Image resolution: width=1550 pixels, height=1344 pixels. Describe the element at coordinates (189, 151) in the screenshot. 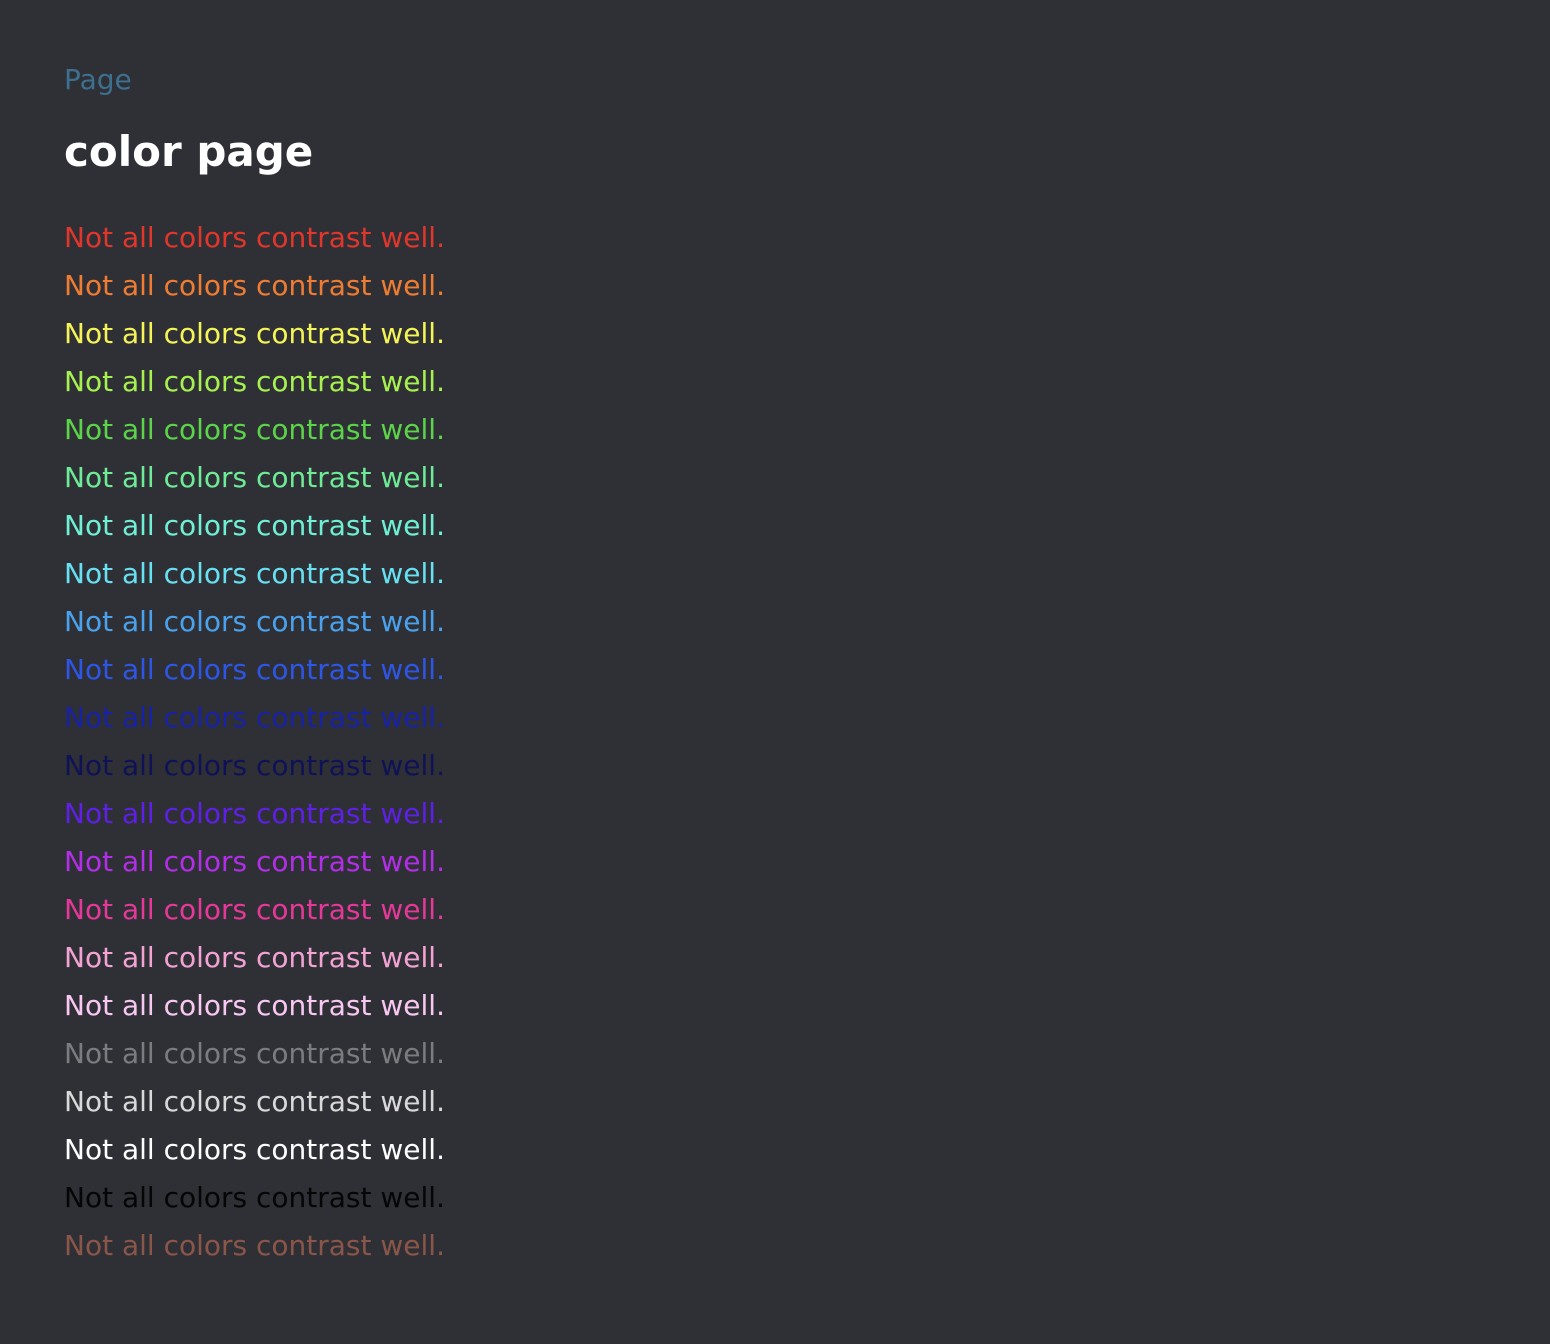

I see `page-title: color page` at that location.